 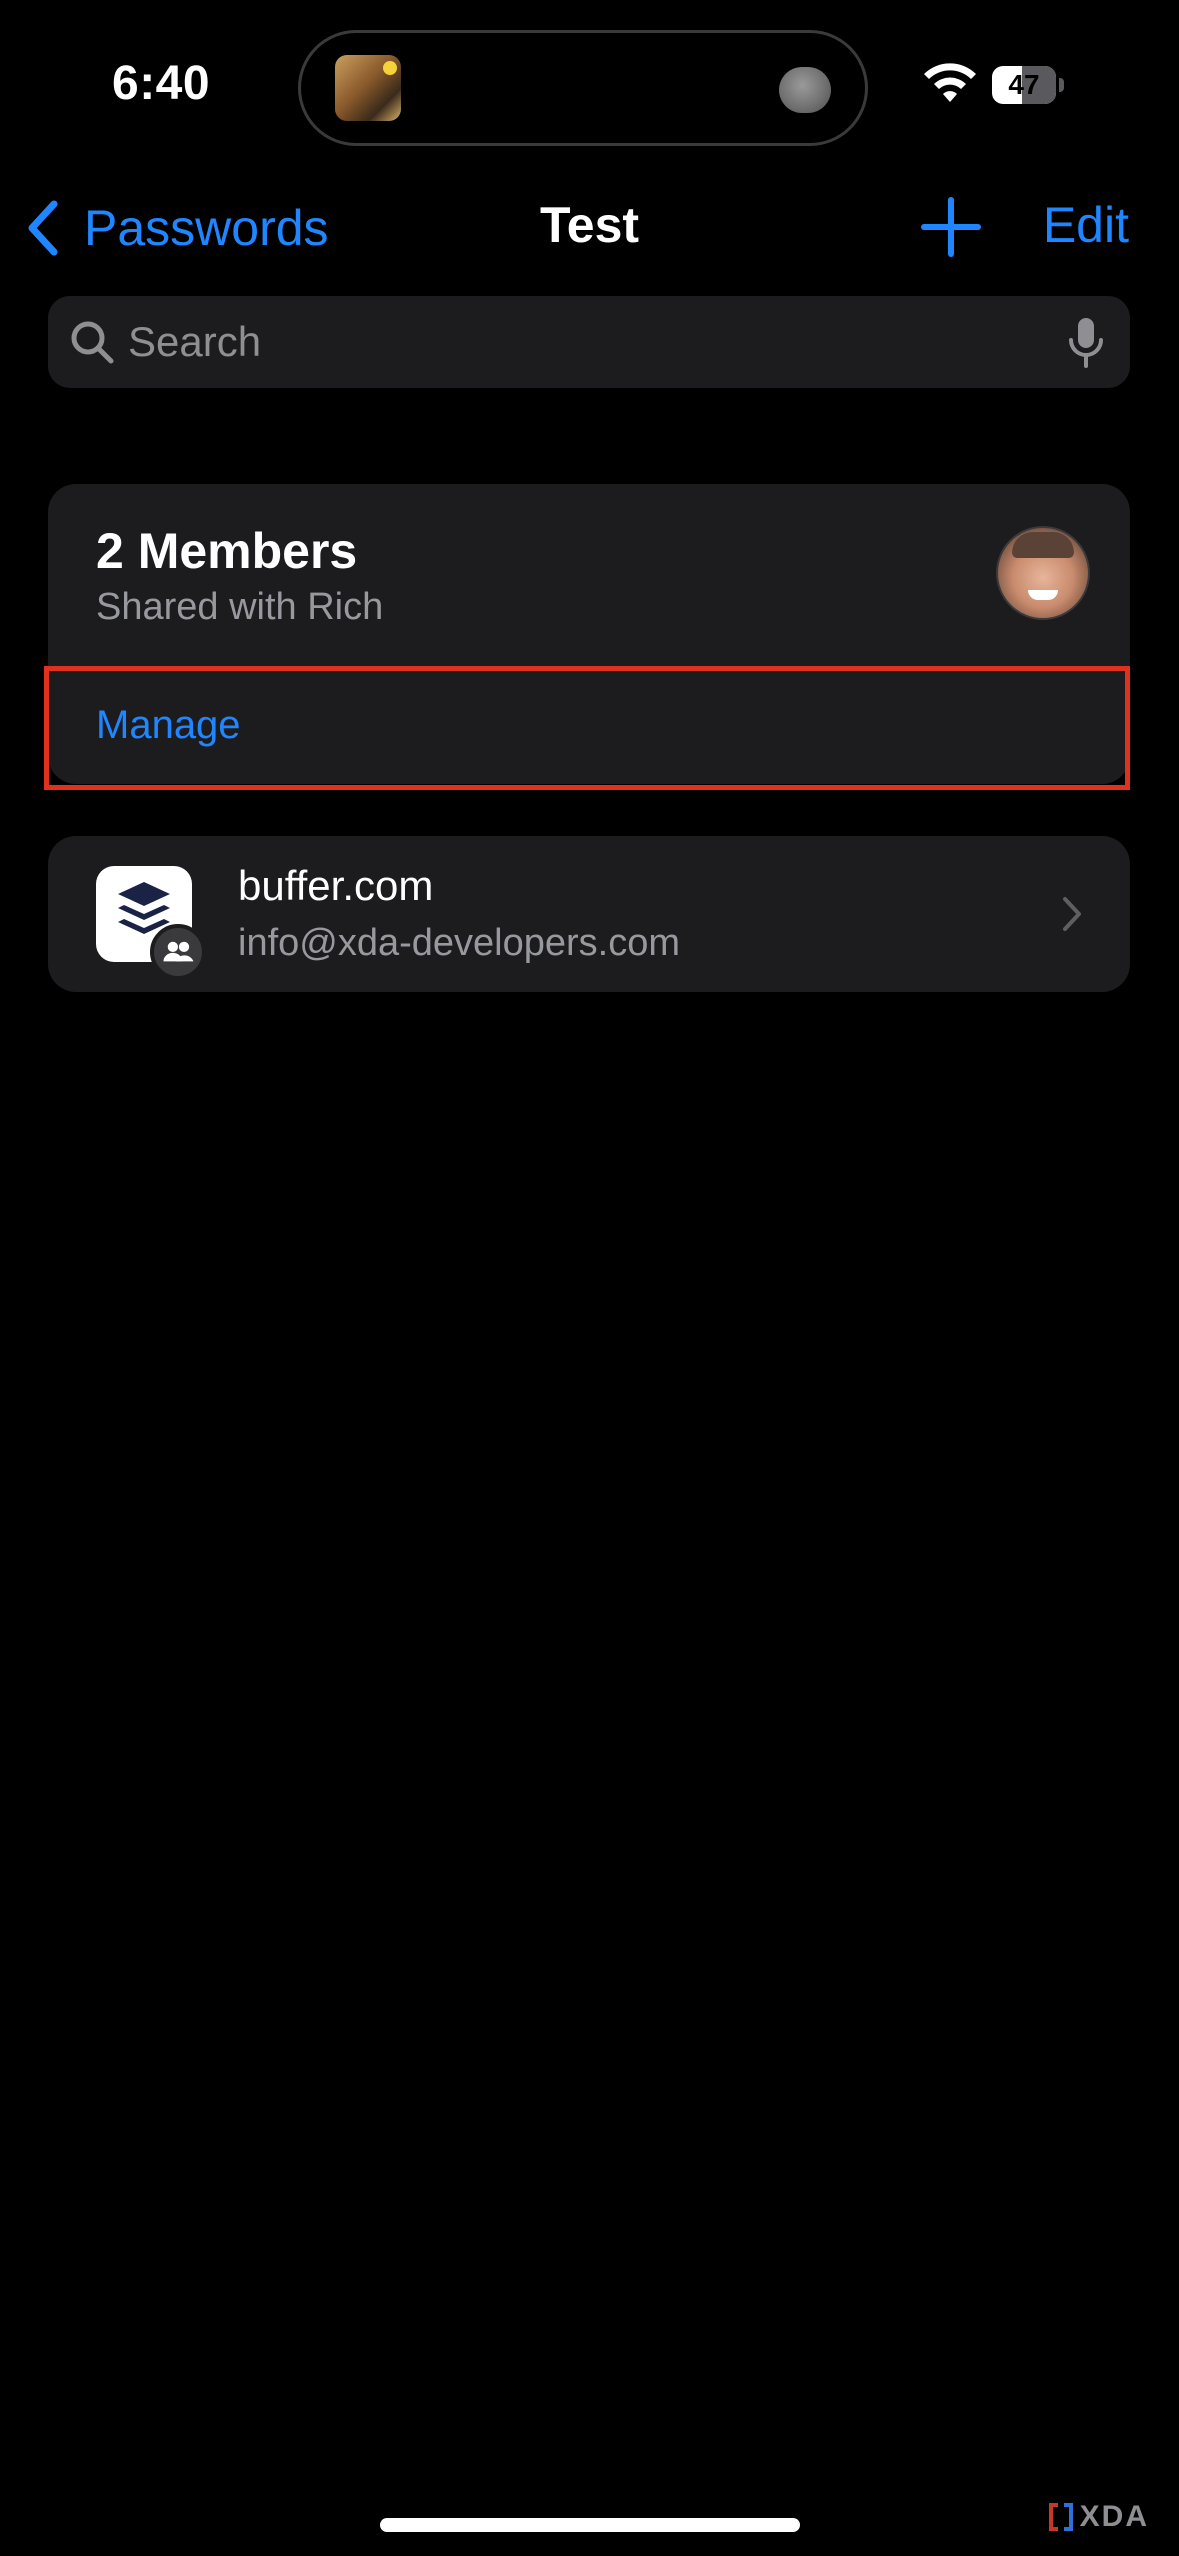 What do you see at coordinates (92, 342) in the screenshot?
I see `search-icon` at bounding box center [92, 342].